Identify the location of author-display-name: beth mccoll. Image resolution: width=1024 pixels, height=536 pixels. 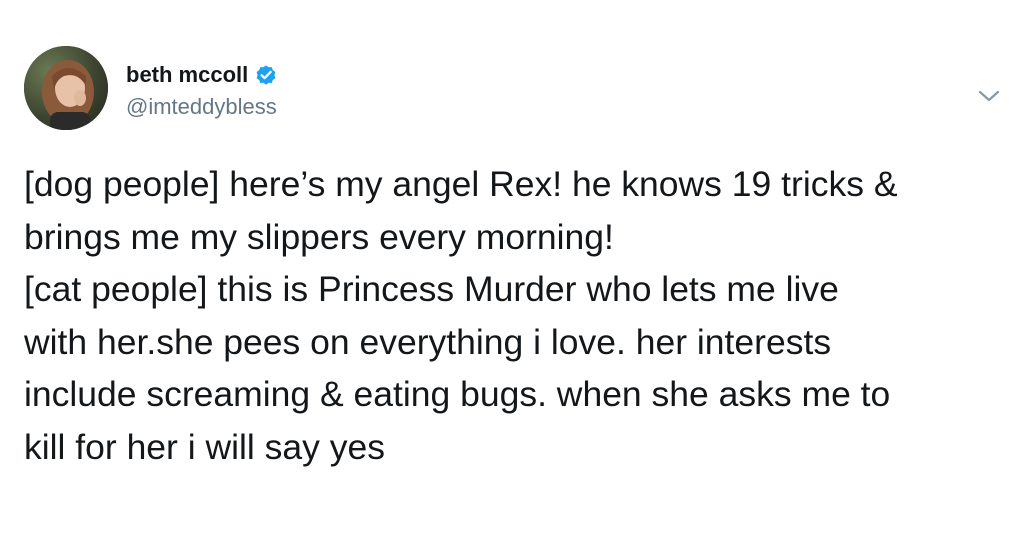
(187, 75).